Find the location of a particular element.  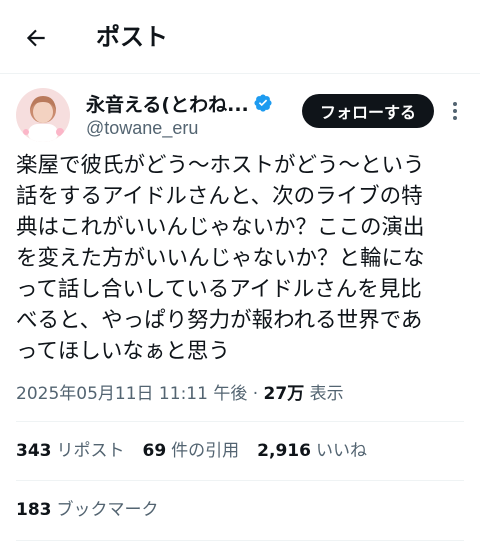

page-title: ポスト is located at coordinates (132, 37).